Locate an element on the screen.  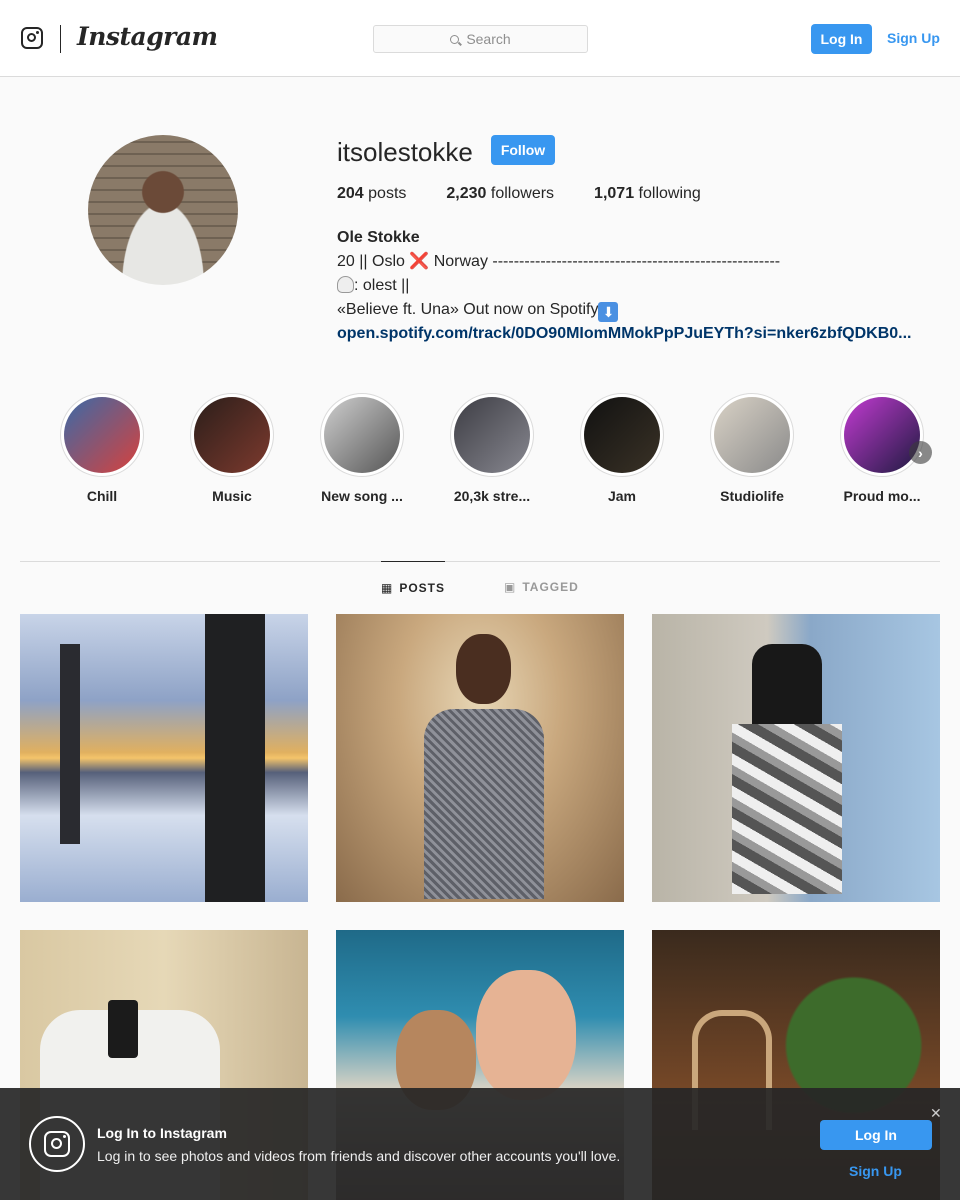
tab-posts: ▦ POSTS is located at coordinates (413, 587).